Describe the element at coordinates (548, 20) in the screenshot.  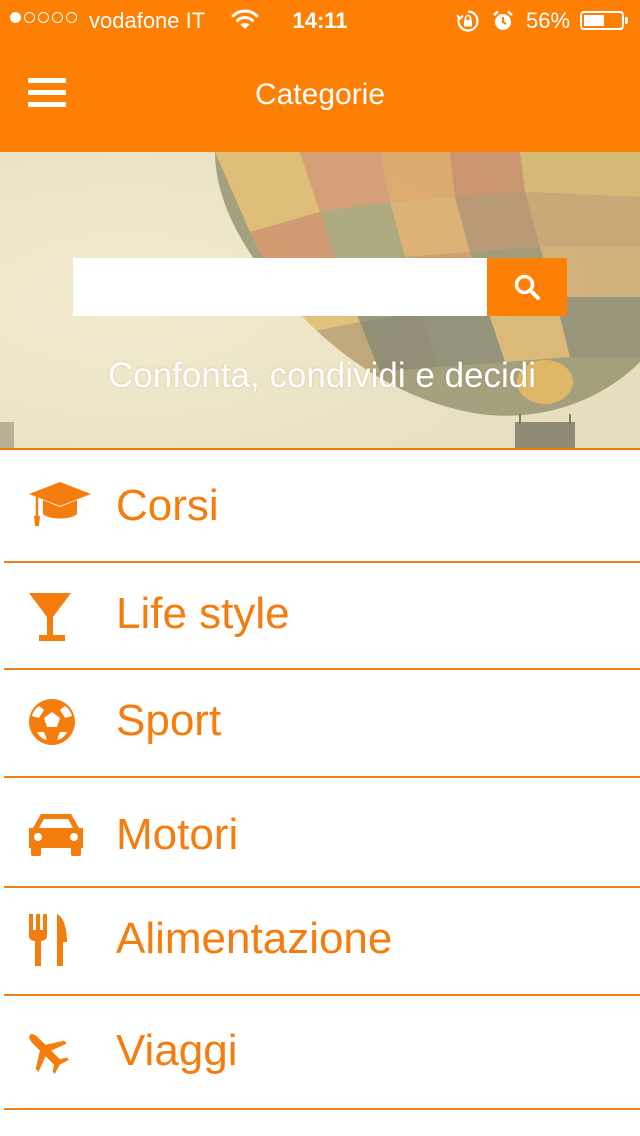
I see `battery-percentage: 56%` at that location.